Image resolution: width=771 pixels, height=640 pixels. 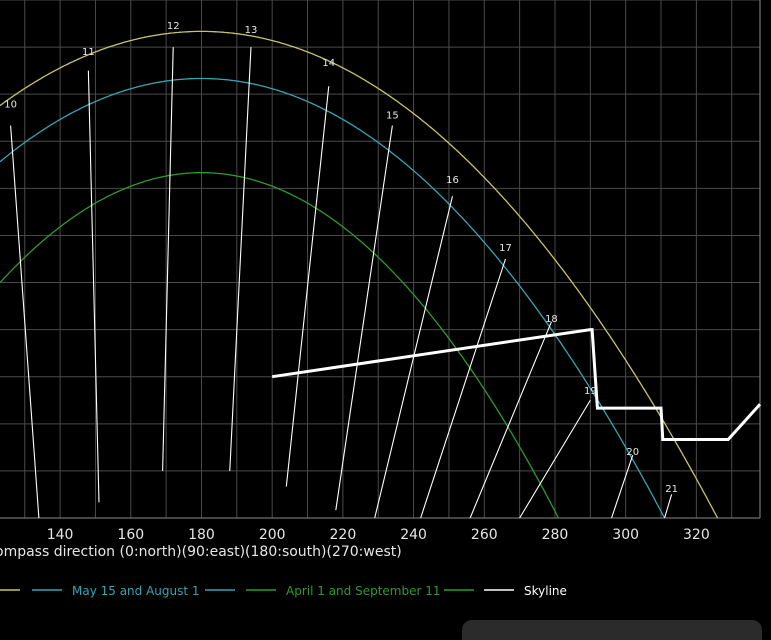 I want to click on hour-label-20: 20, so click(x=632, y=452).